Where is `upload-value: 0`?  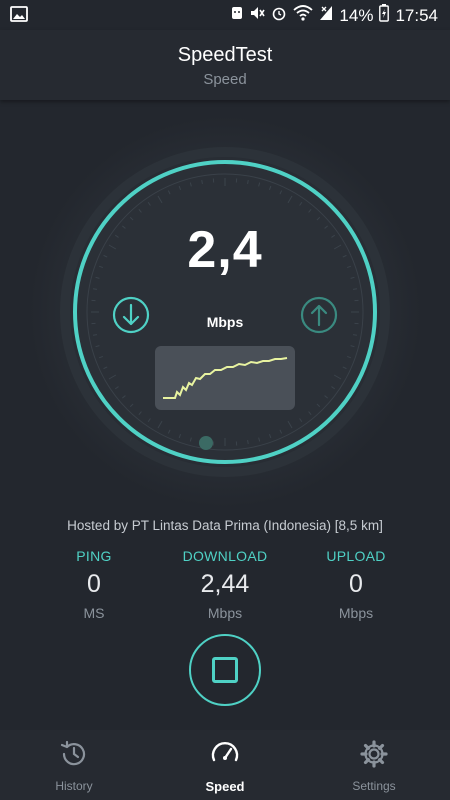
upload-value: 0 is located at coordinates (356, 584).